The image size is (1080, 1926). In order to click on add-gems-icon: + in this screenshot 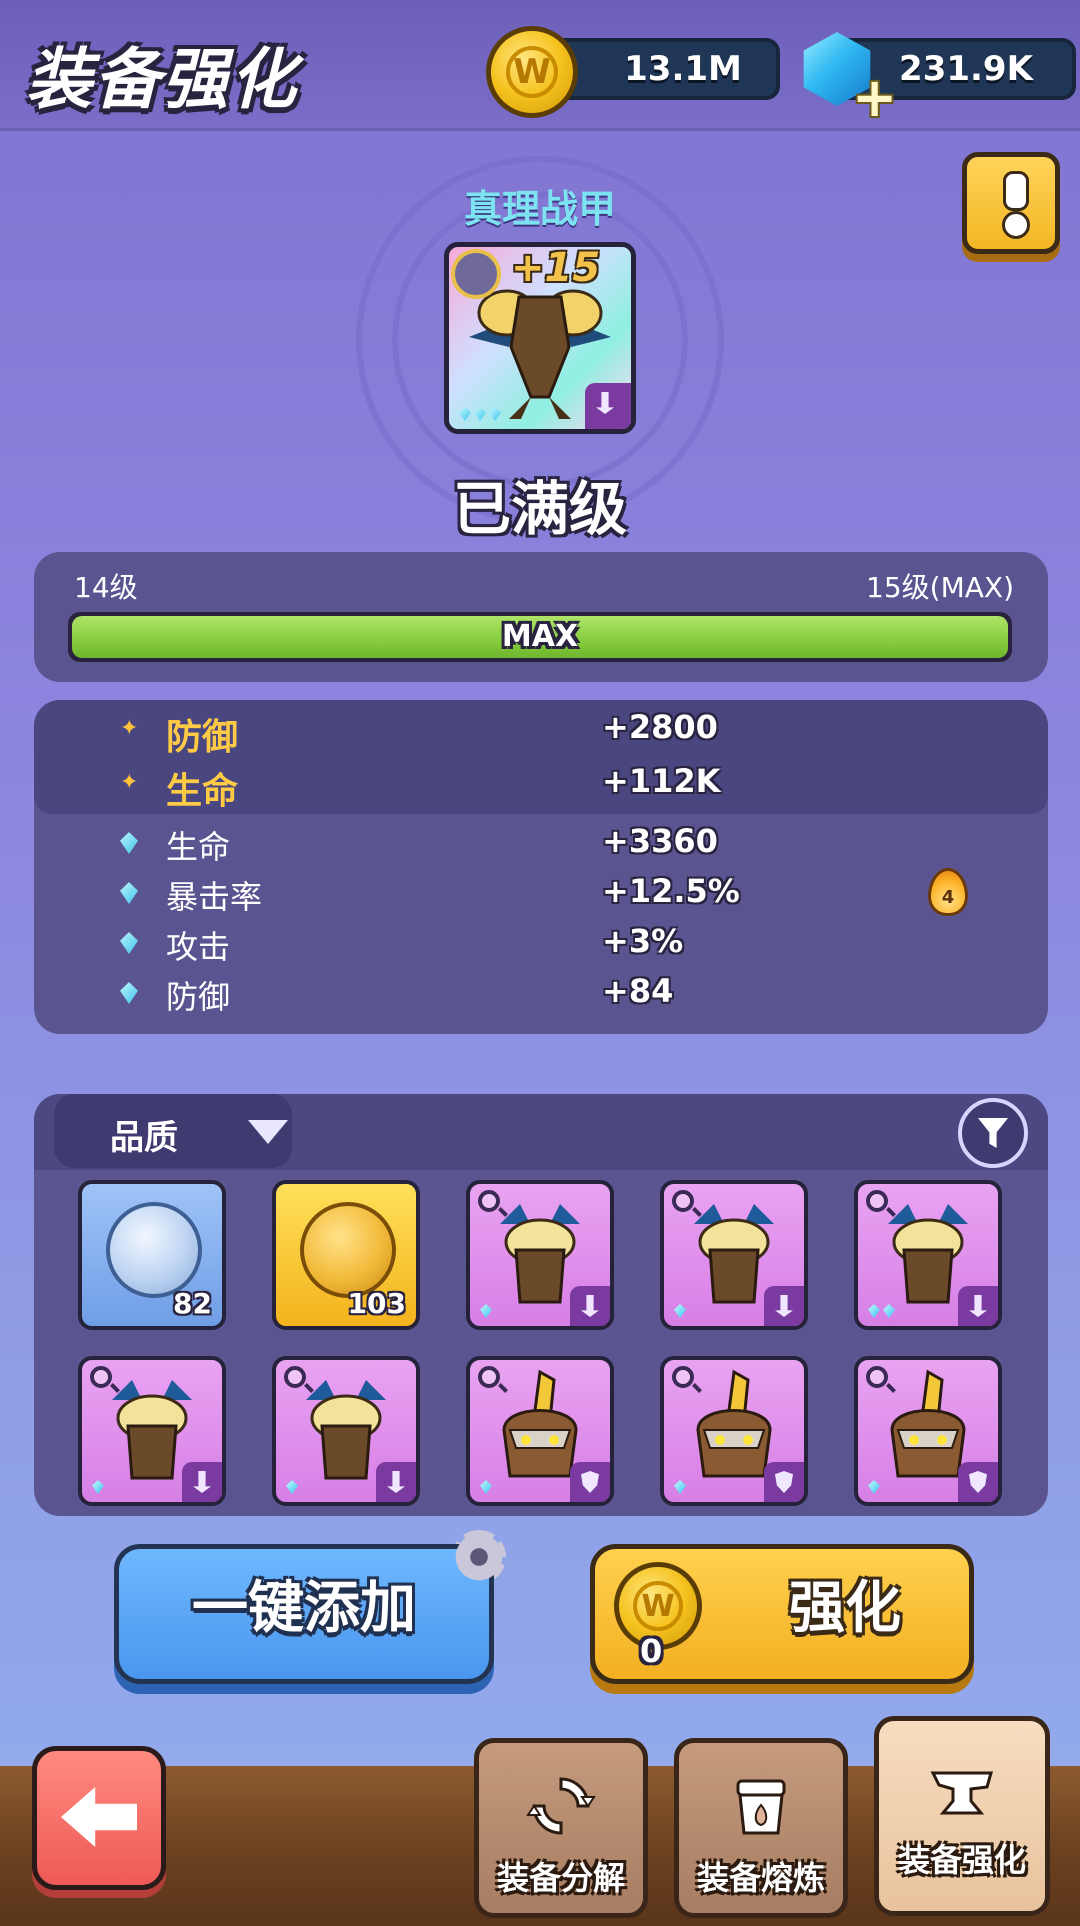, I will do `click(874, 98)`.